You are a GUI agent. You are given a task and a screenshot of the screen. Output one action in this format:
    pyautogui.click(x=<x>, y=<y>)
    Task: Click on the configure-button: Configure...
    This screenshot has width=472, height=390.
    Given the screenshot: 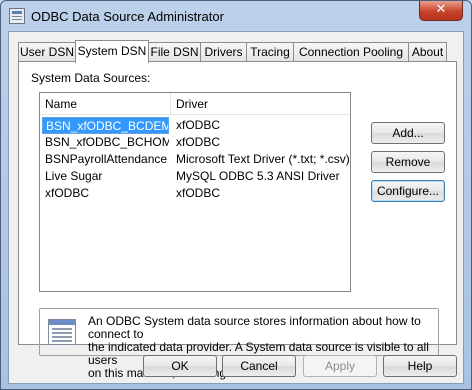 What is the action you would take?
    pyautogui.click(x=408, y=191)
    